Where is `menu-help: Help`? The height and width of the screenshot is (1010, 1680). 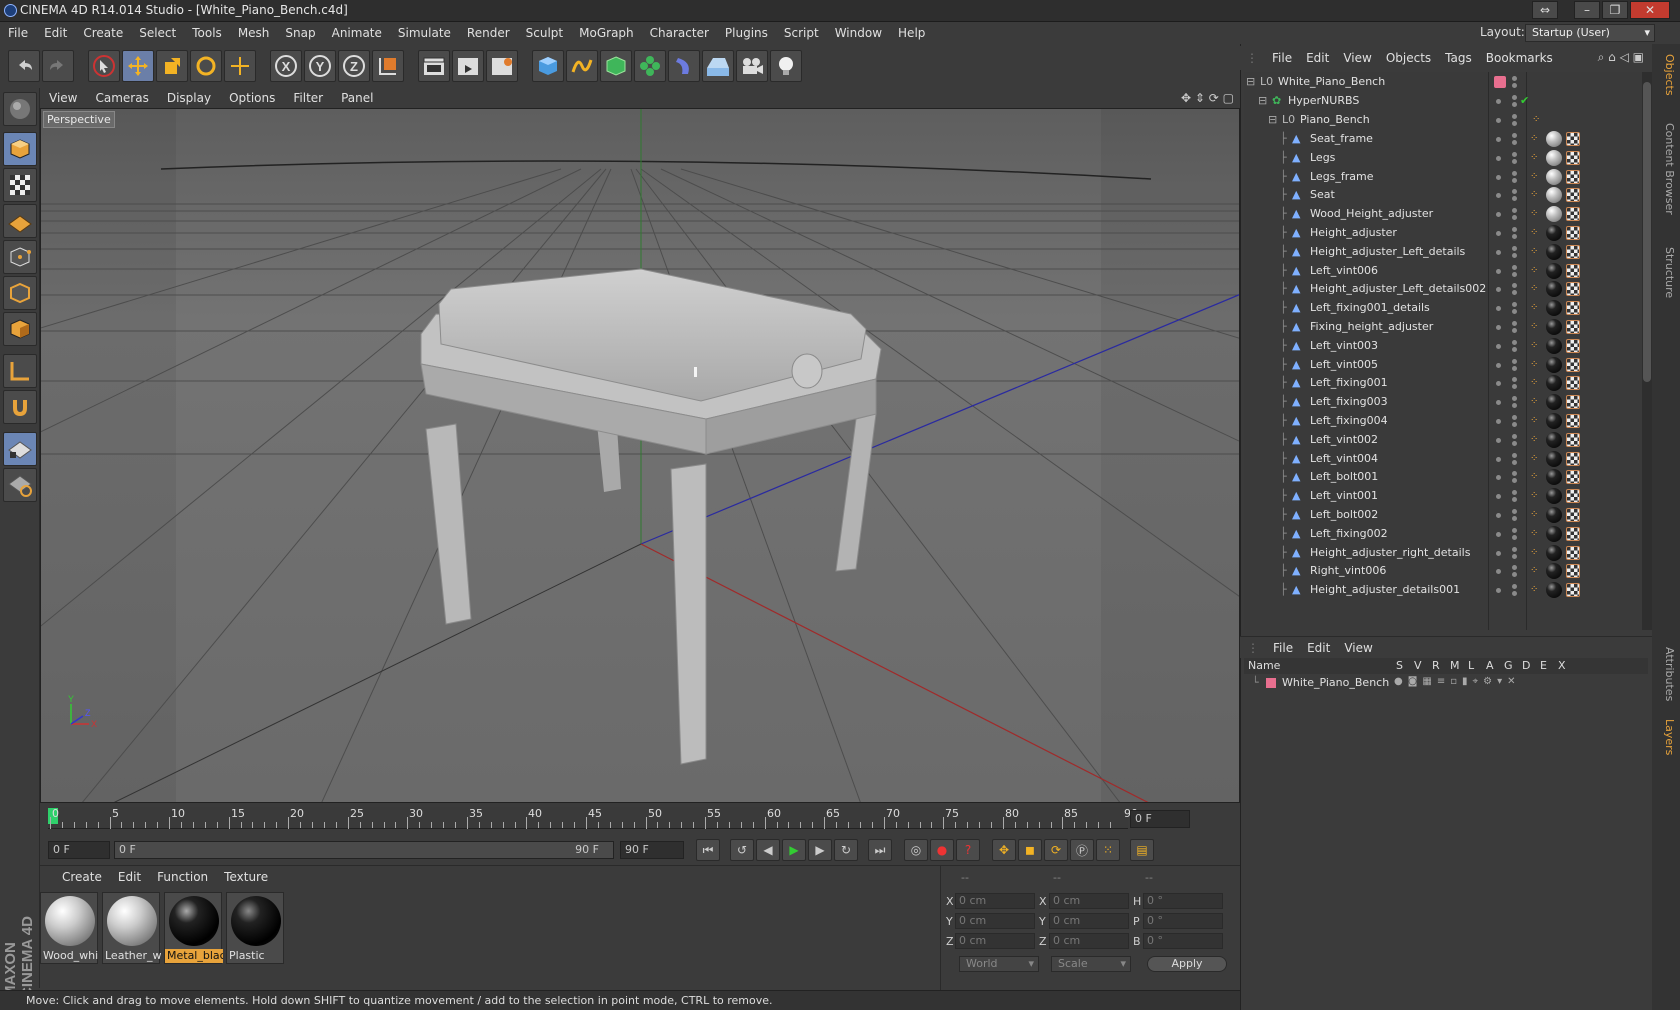 menu-help: Help is located at coordinates (911, 33).